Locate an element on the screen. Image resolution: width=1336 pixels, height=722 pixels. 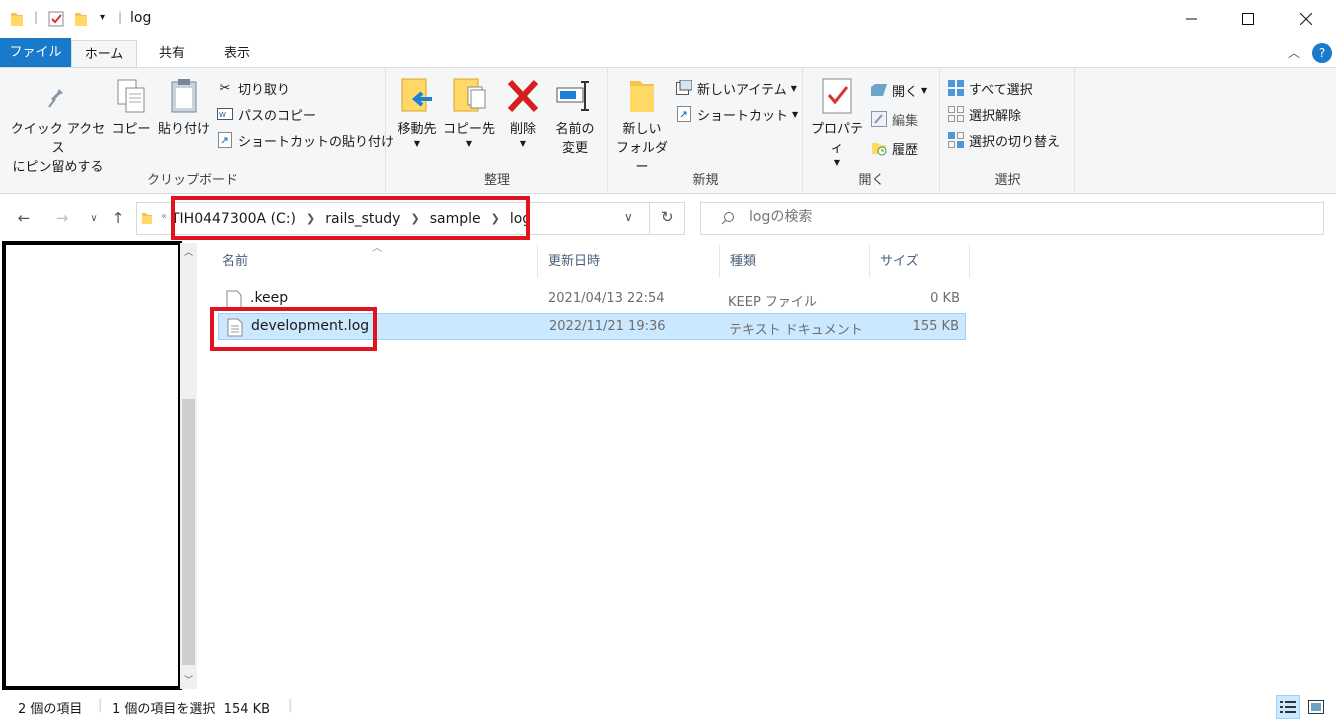
edit-button: 編集 is located at coordinates (894, 119).